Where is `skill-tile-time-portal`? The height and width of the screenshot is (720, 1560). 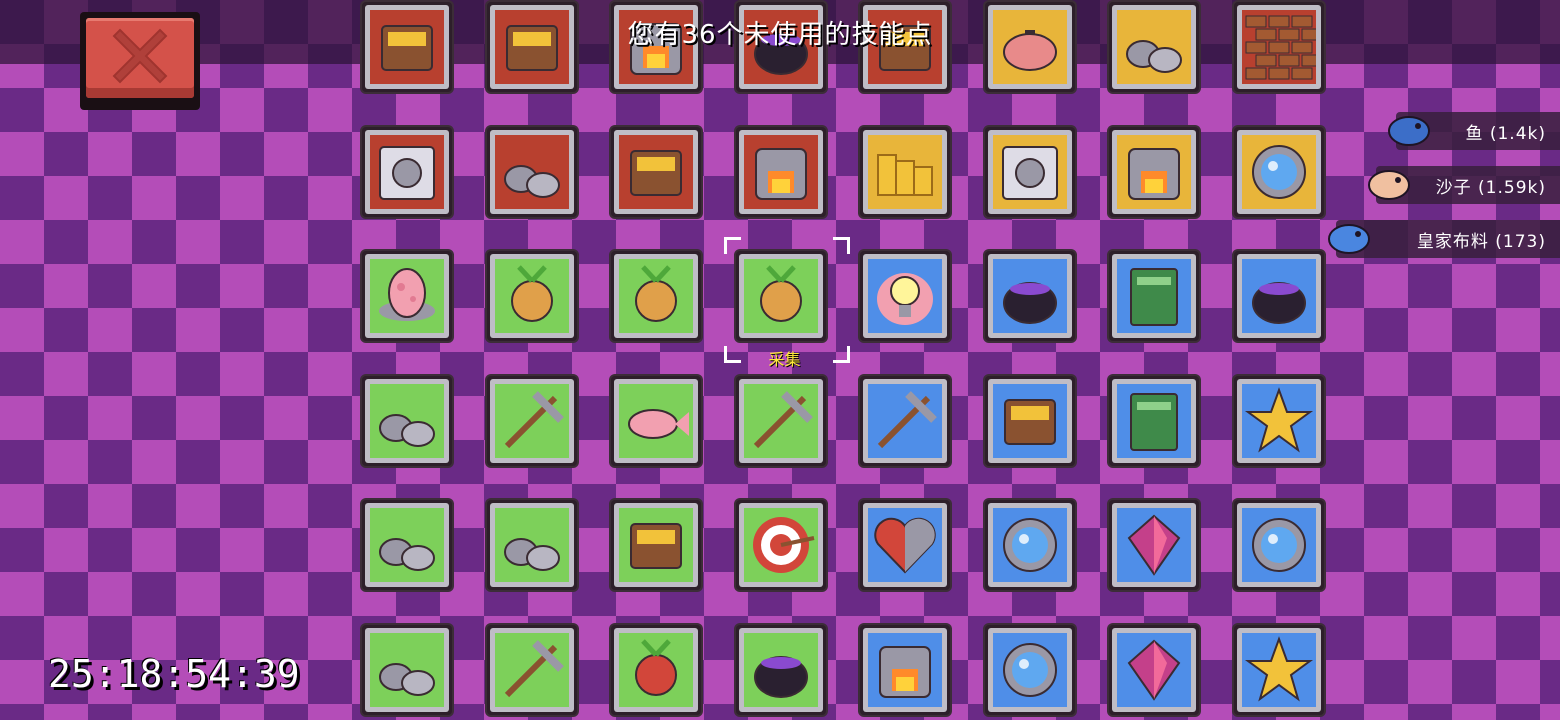
skill-tile-time-portal is located at coordinates (1278, 545).